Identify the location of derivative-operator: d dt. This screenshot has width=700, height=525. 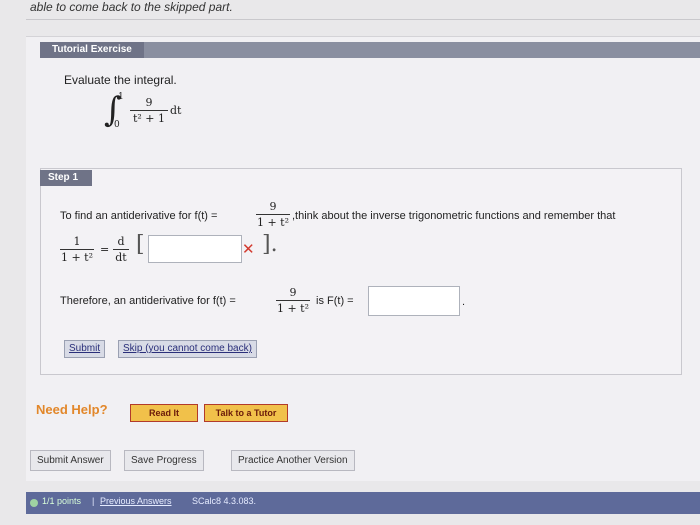
(121, 249).